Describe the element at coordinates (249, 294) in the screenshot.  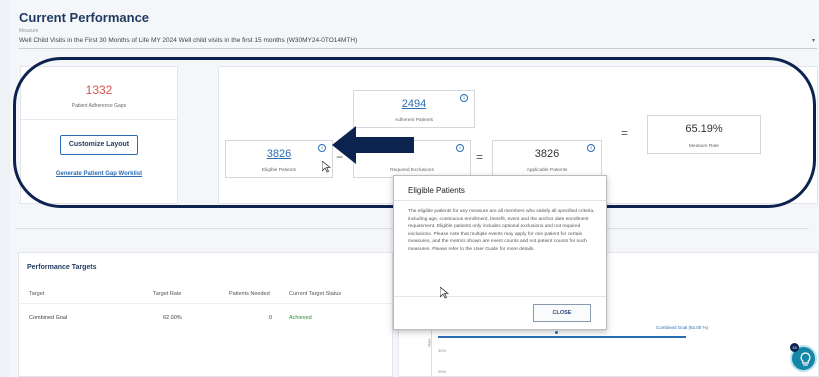
I see `column-header: Patients Needed` at that location.